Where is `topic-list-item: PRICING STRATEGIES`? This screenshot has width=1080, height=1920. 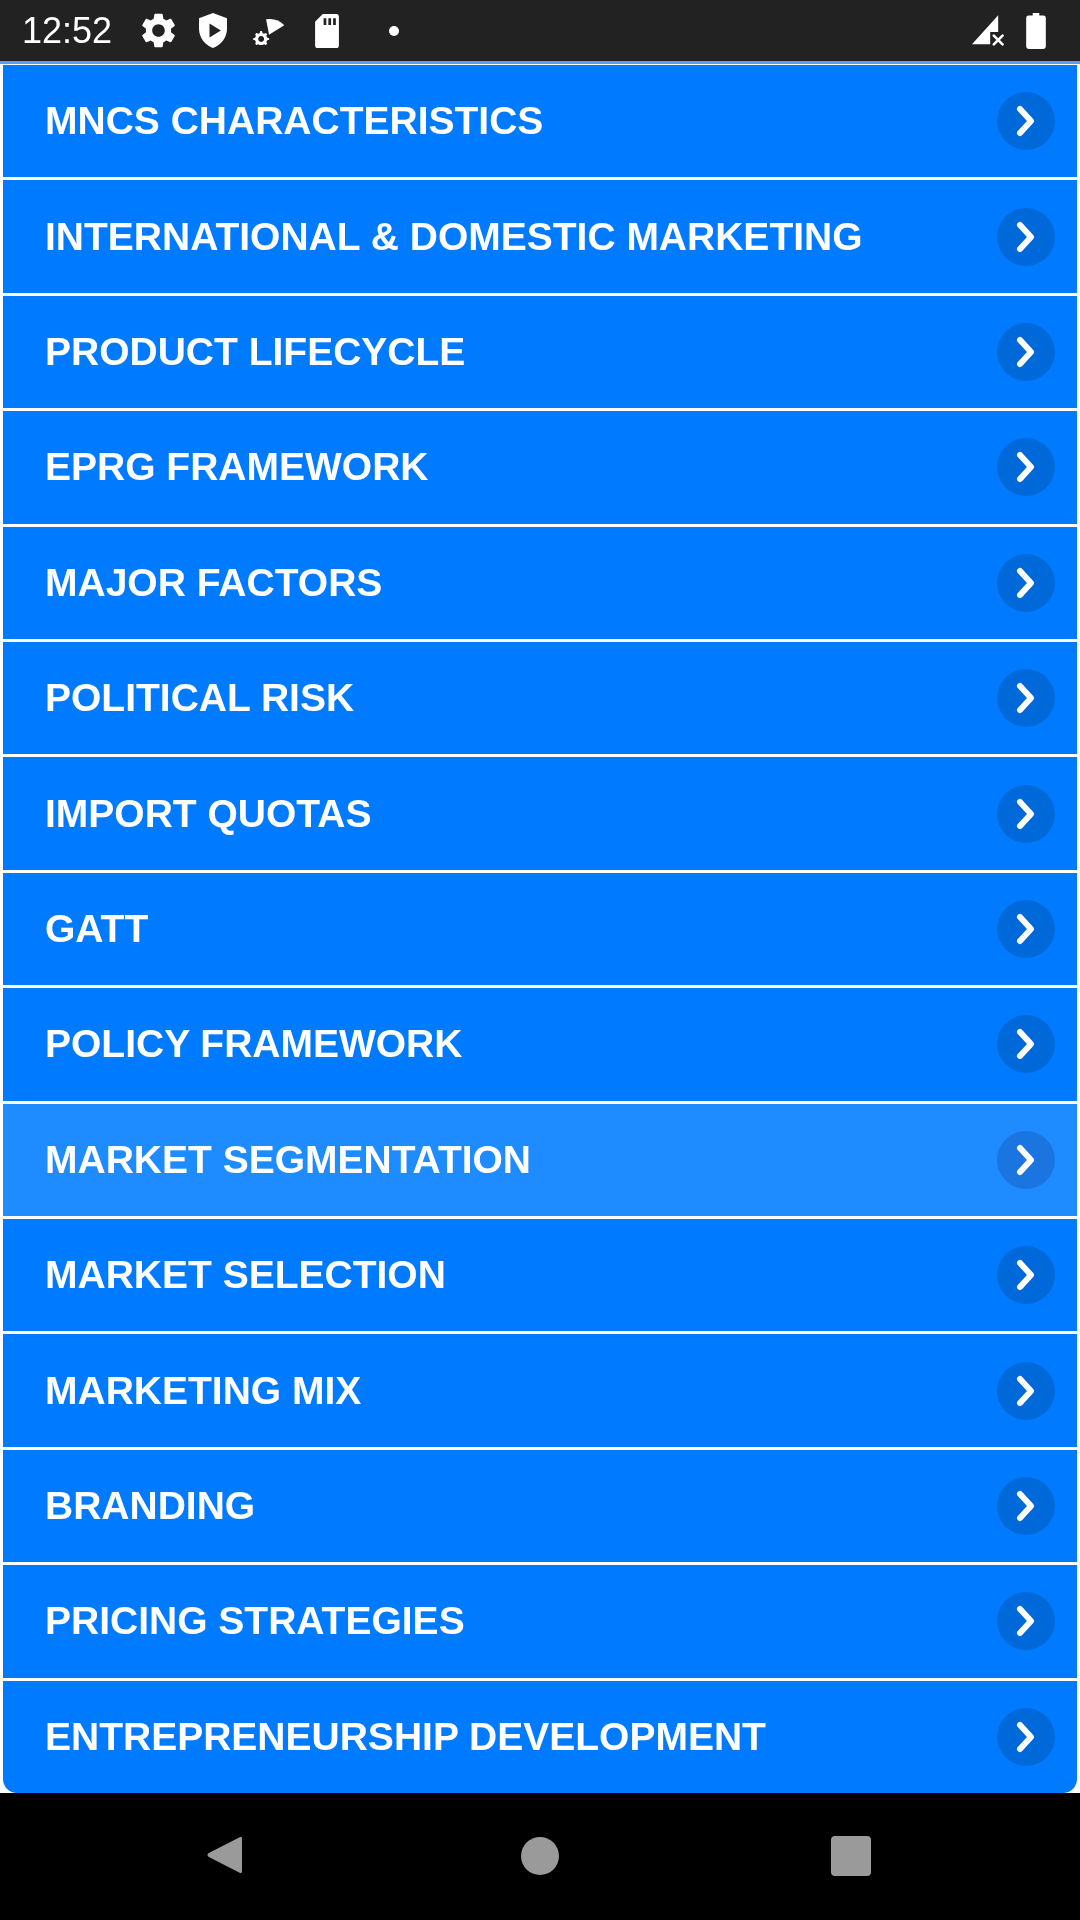
topic-list-item: PRICING STRATEGIES is located at coordinates (540, 1621).